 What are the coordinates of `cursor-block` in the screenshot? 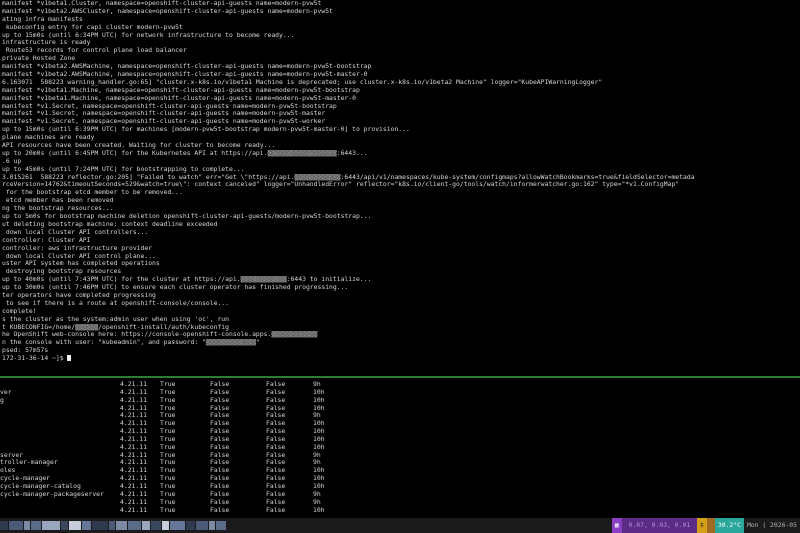 It's located at (69, 358).